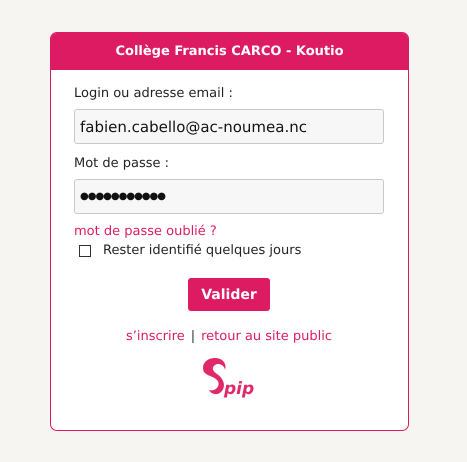 This screenshot has height=462, width=467. Describe the element at coordinates (155, 336) in the screenshot. I see `footer-link: s’inscrire` at that location.